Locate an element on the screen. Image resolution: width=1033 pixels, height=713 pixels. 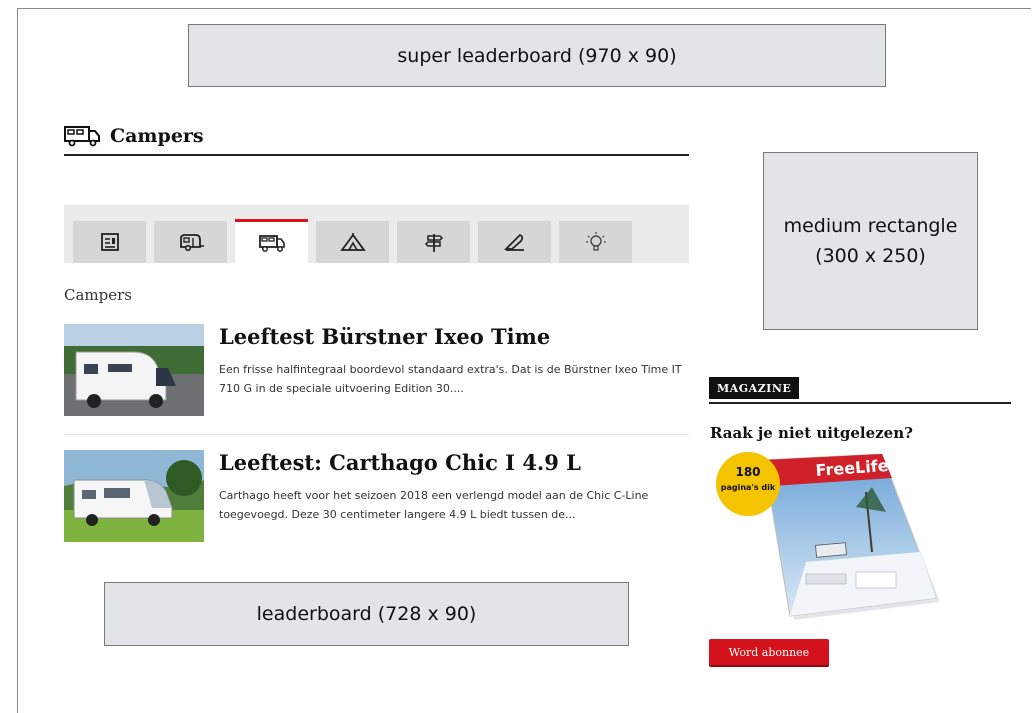
super-leaderboard-ad: super leaderboard (970 x 90) is located at coordinates (537, 55).